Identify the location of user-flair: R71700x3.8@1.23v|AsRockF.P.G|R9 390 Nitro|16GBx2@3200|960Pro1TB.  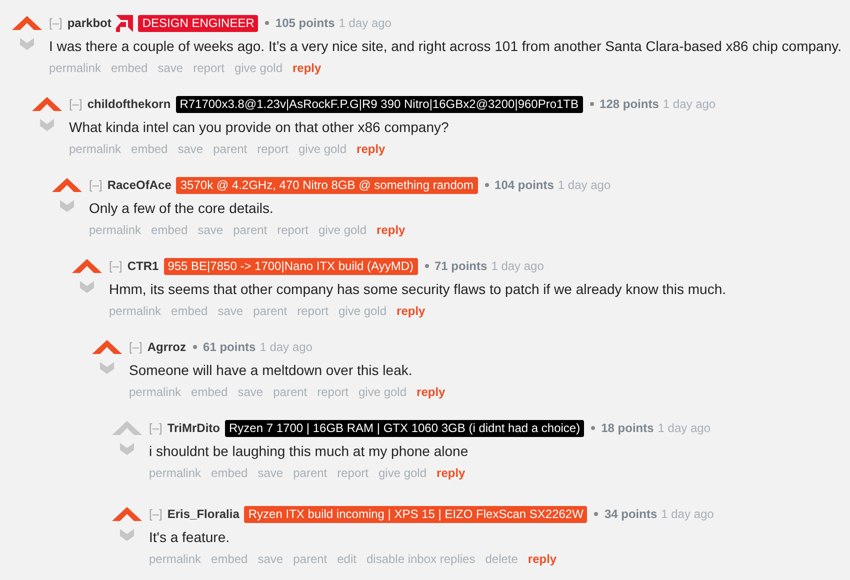
(379, 104).